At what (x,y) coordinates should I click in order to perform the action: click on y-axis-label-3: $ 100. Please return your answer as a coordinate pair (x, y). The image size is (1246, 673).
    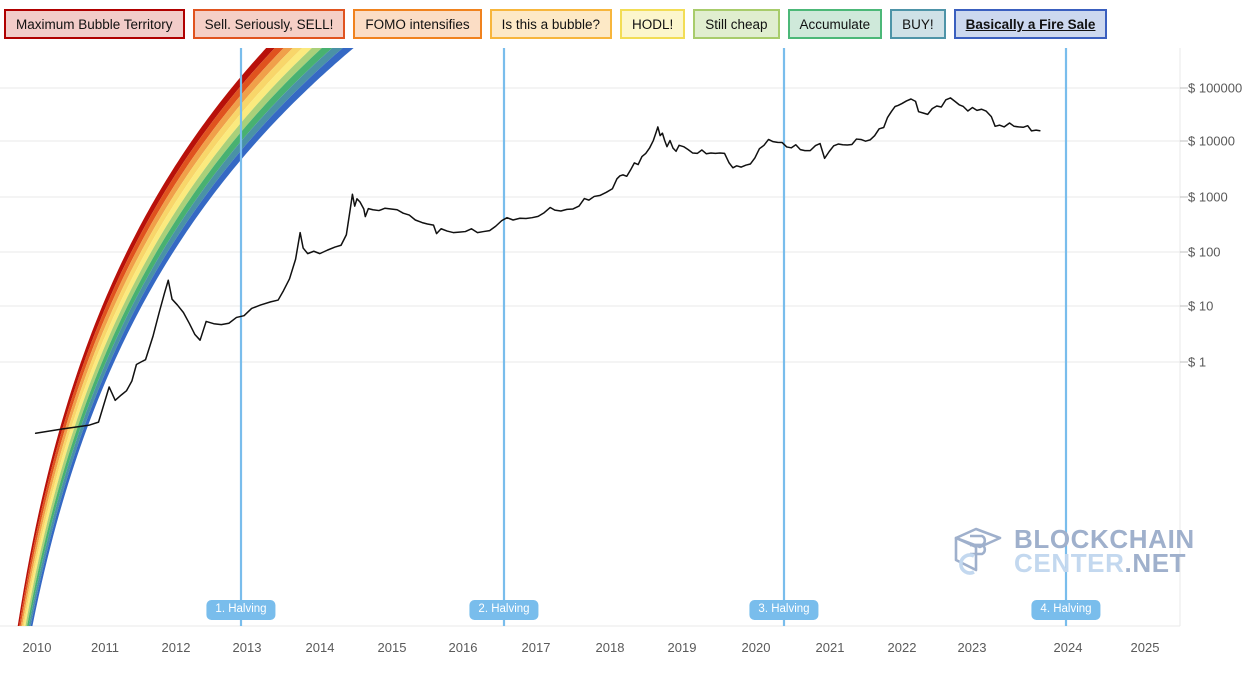
    Looking at the image, I should click on (1204, 252).